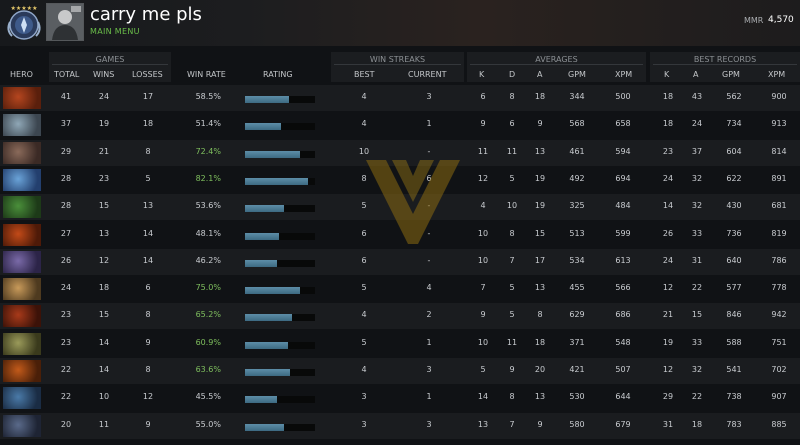 The width and height of the screenshot is (800, 445). I want to click on column-header-best-a: A, so click(695, 74).